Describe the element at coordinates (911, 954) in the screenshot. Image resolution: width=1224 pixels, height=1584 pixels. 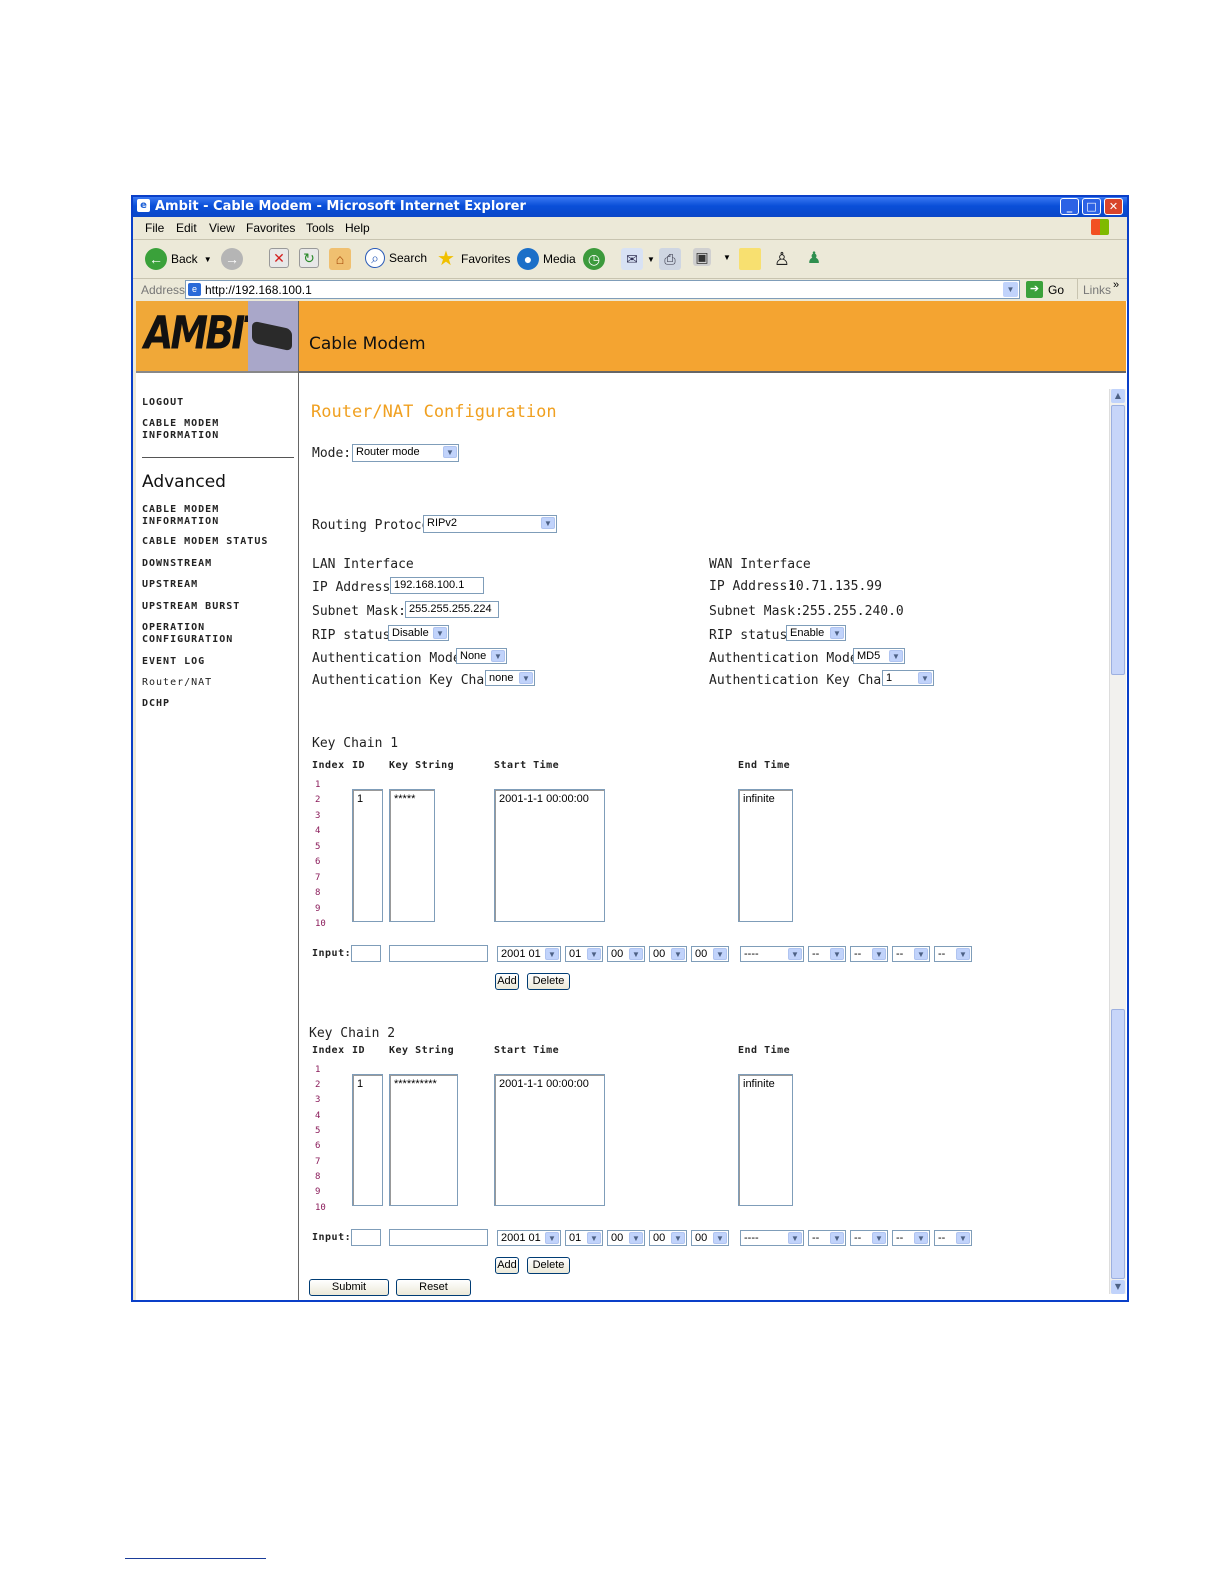
I see `kc1-end-hour-select: -- ▼` at that location.